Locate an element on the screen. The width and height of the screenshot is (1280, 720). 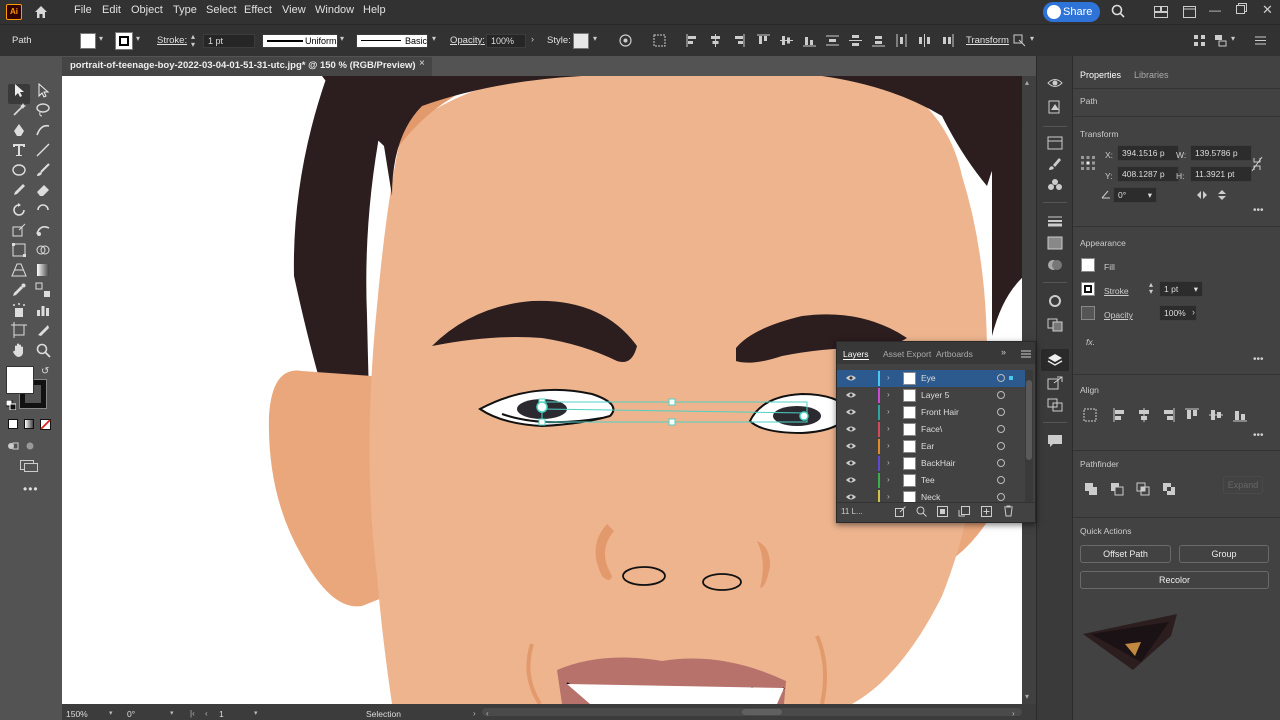
artboards-icon is located at coordinates (1055, 405).